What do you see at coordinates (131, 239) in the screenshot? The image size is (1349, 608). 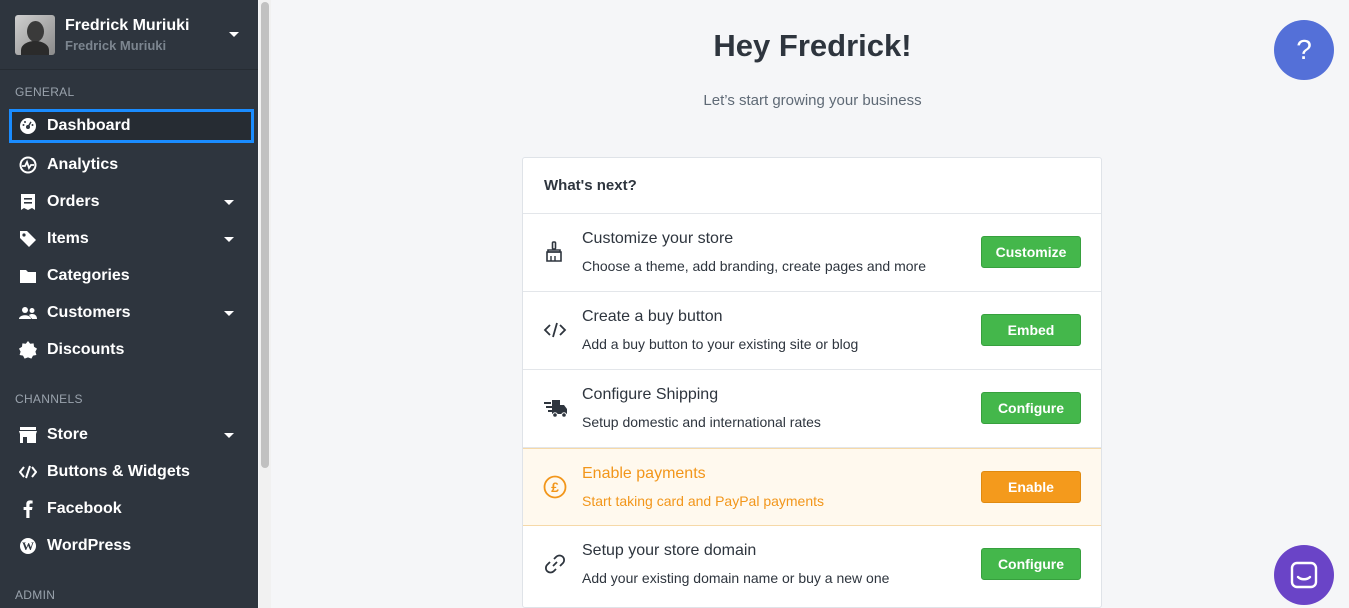 I see `sidebar-item-items: Items` at bounding box center [131, 239].